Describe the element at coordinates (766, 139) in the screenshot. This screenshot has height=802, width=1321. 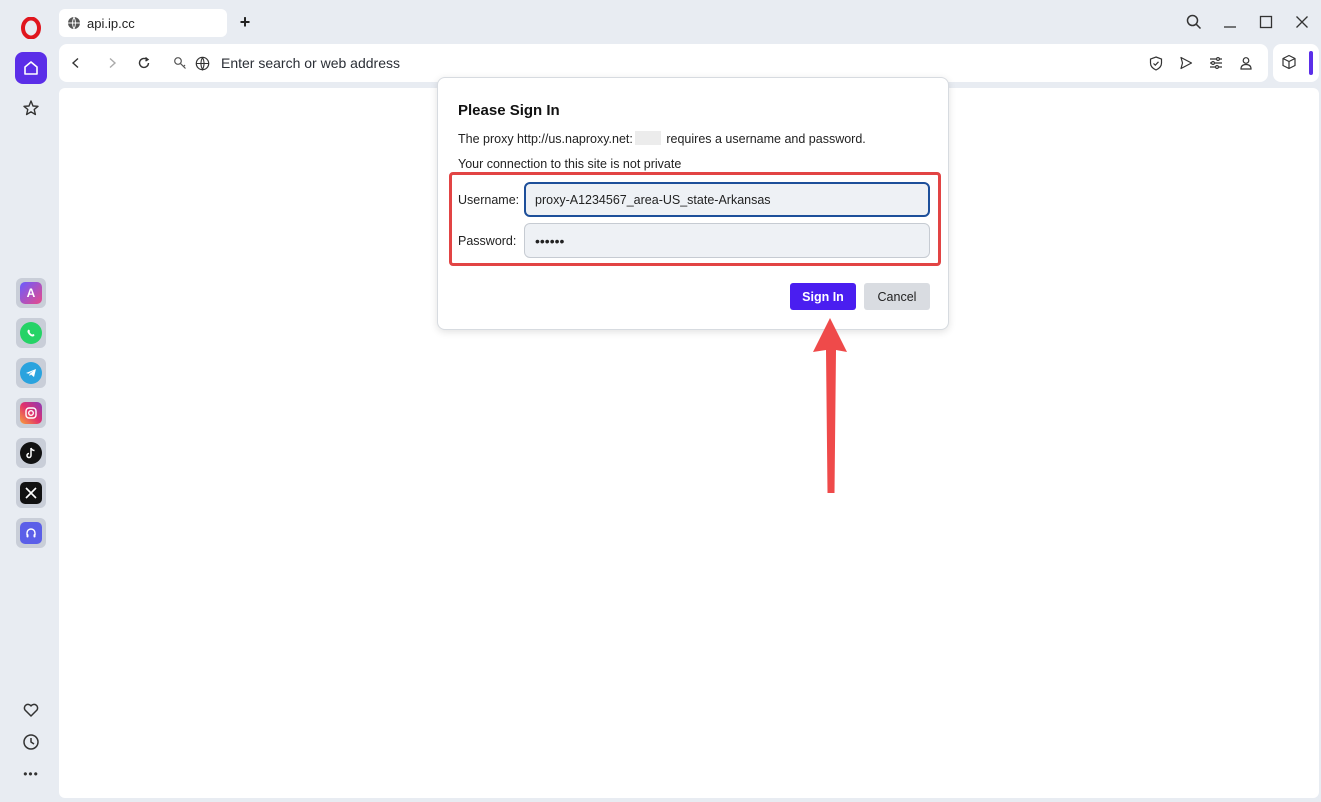
I see `proxy-message-suffix: requires a username and password.` at that location.